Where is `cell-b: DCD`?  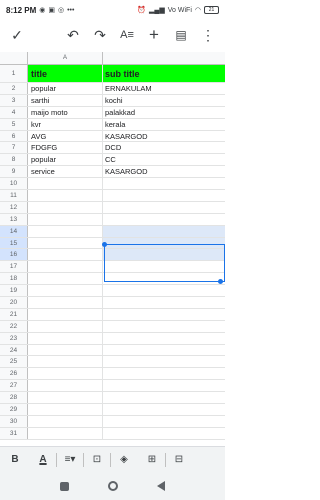 cell-b: DCD is located at coordinates (164, 147).